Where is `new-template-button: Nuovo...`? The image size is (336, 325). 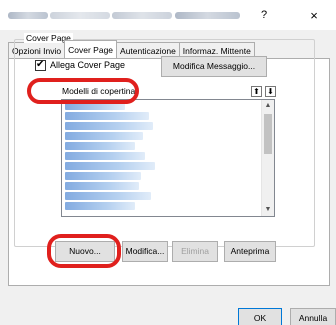
new-template-button: Nuovo... is located at coordinates (85, 251).